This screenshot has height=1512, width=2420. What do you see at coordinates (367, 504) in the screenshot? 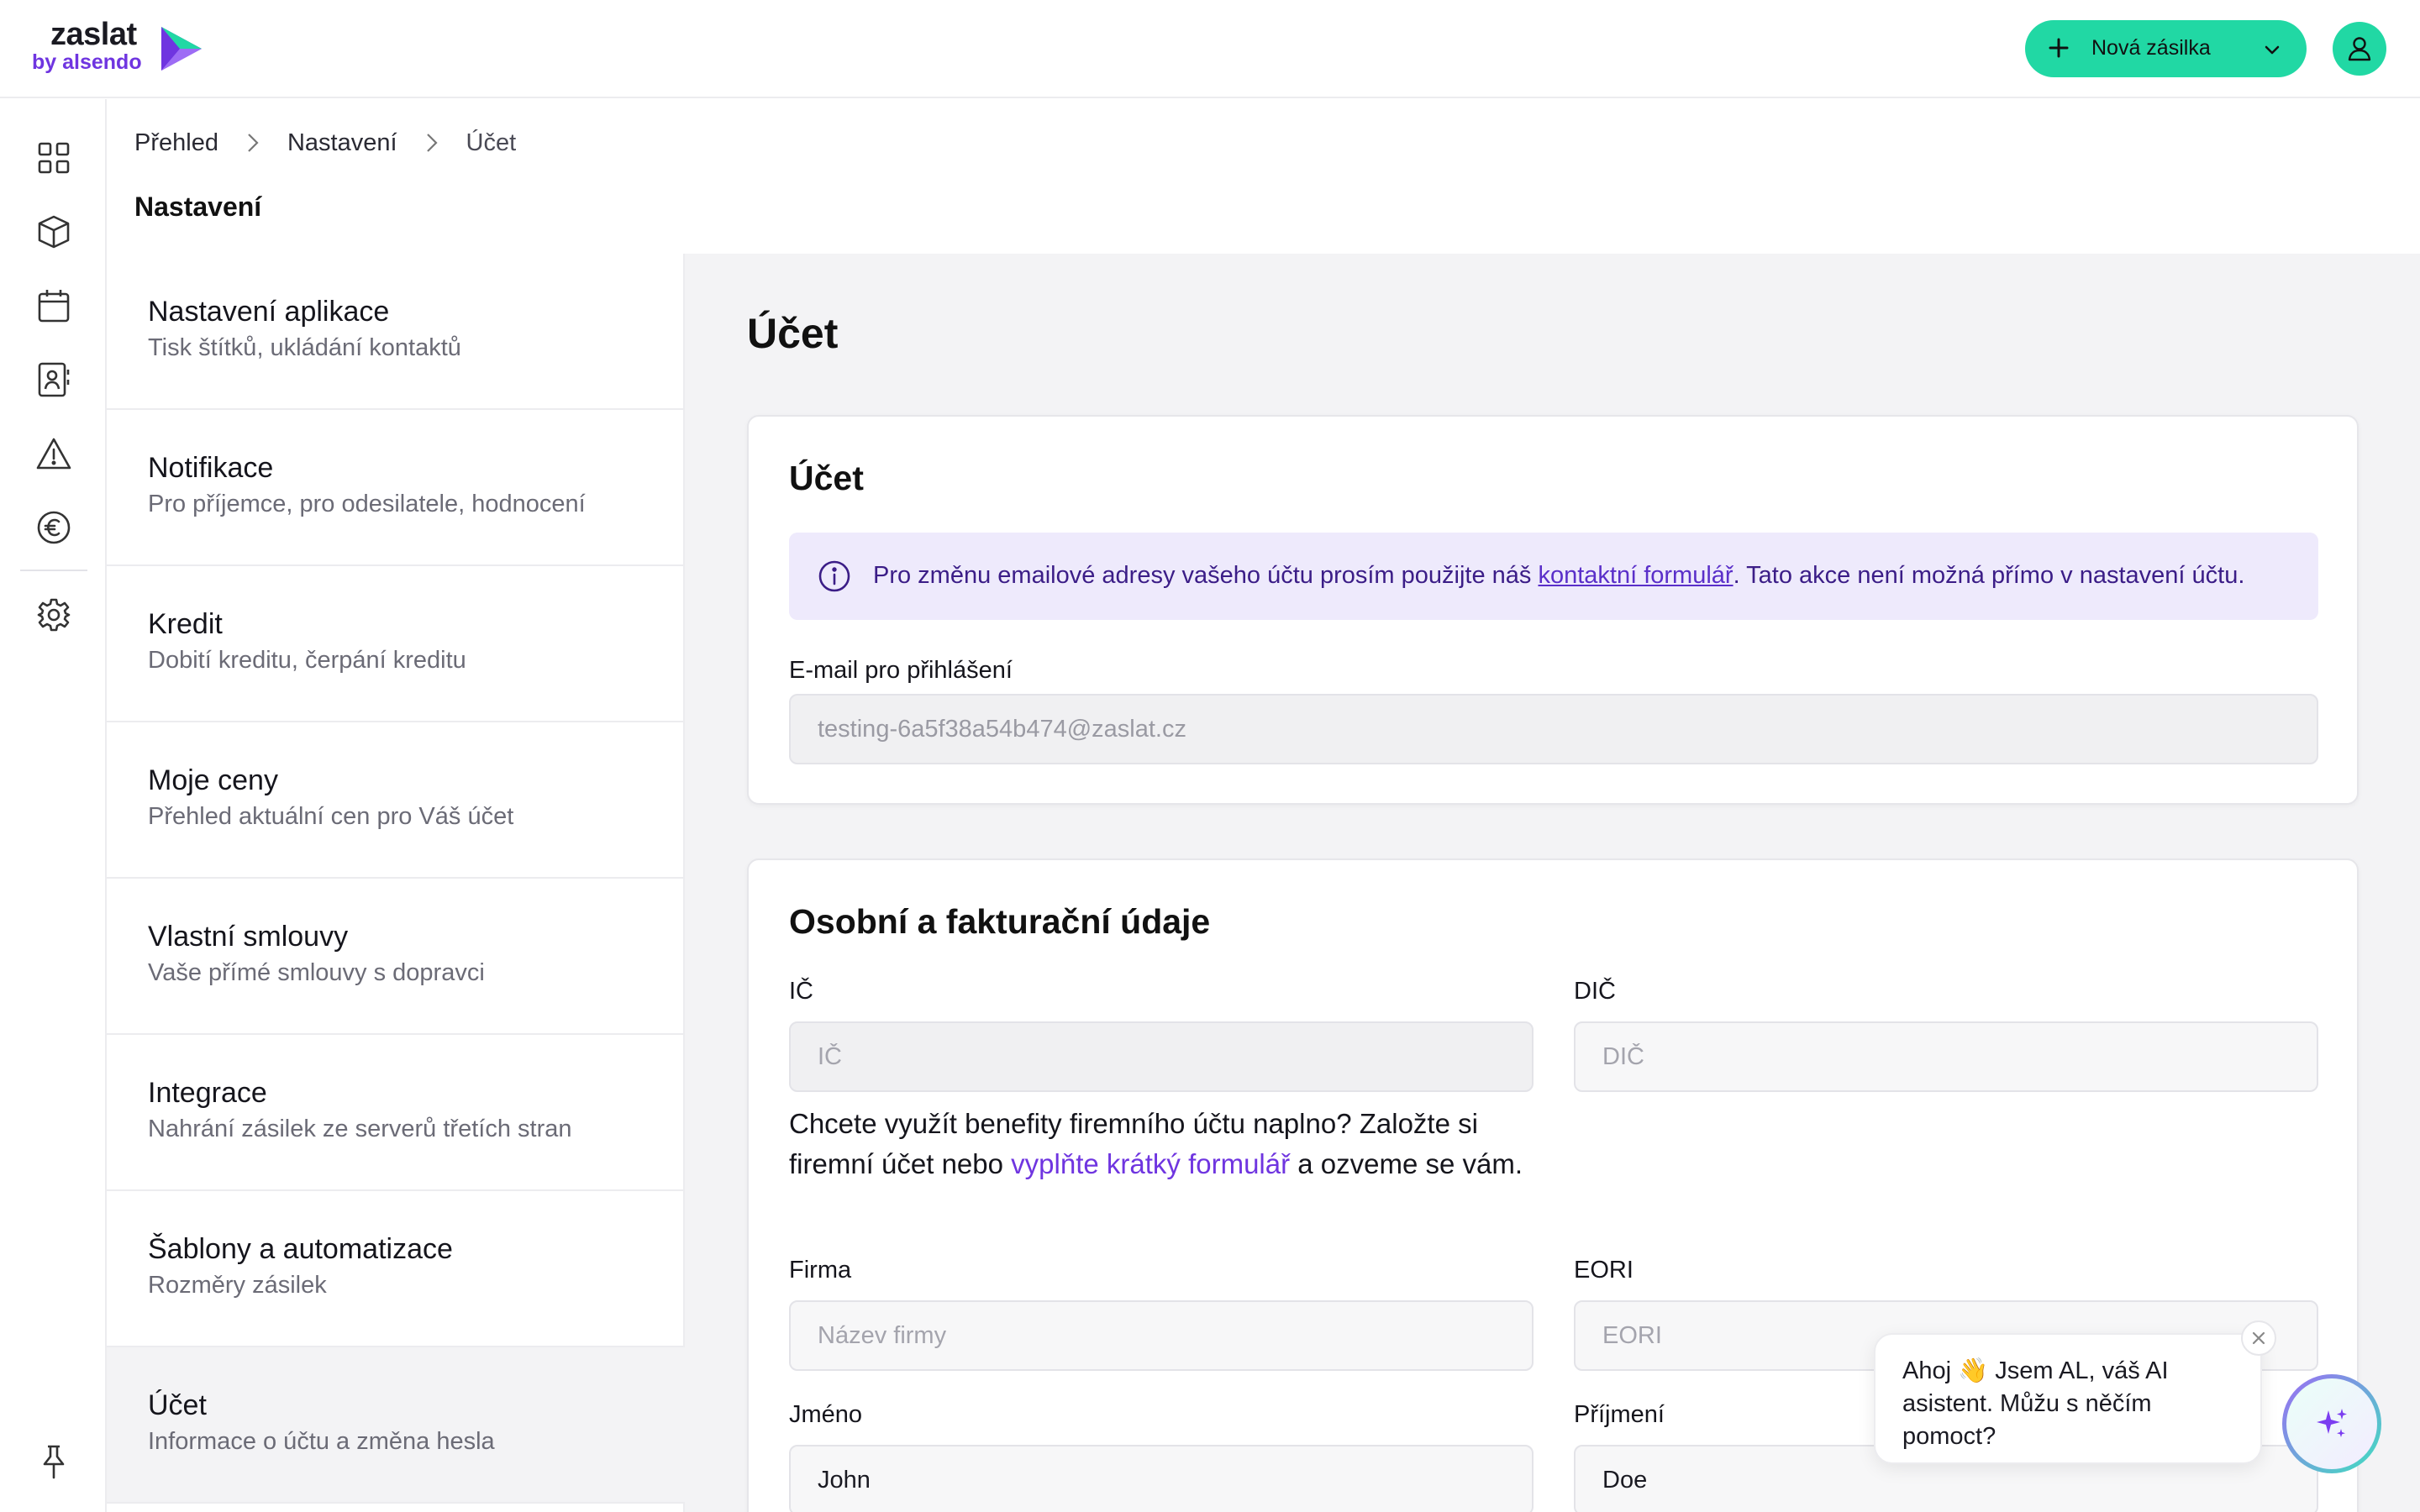
I see `menu-item-subtitle: Pro příjemce, pro odesilatele, hodnocení` at bounding box center [367, 504].